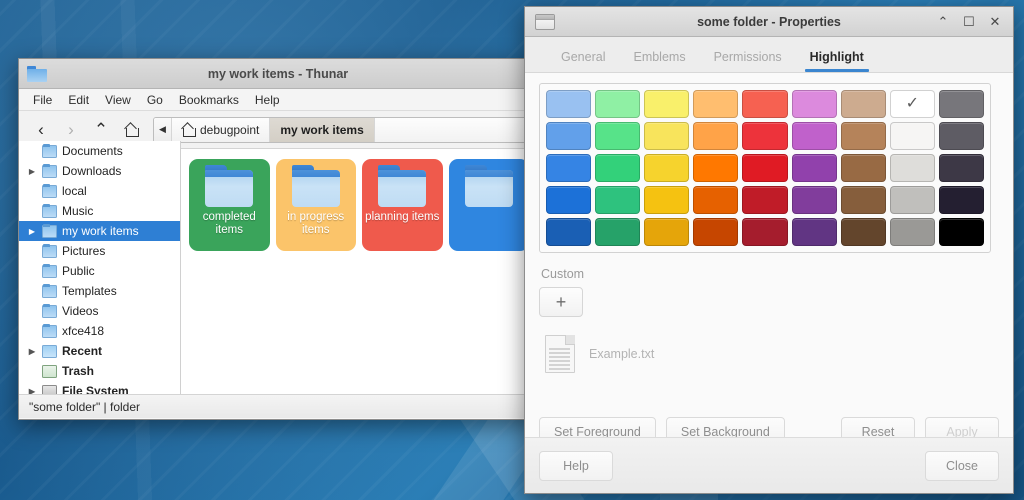 Image resolution: width=1024 pixels, height=500 pixels. Describe the element at coordinates (962, 465) in the screenshot. I see `close-button: Close` at that location.